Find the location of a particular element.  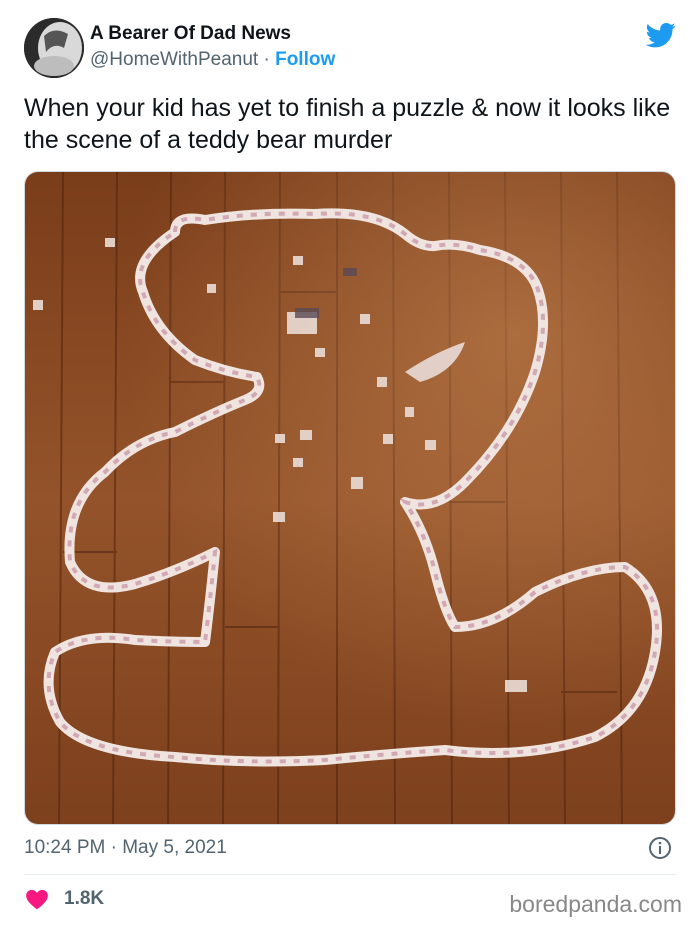

divider is located at coordinates (350, 874).